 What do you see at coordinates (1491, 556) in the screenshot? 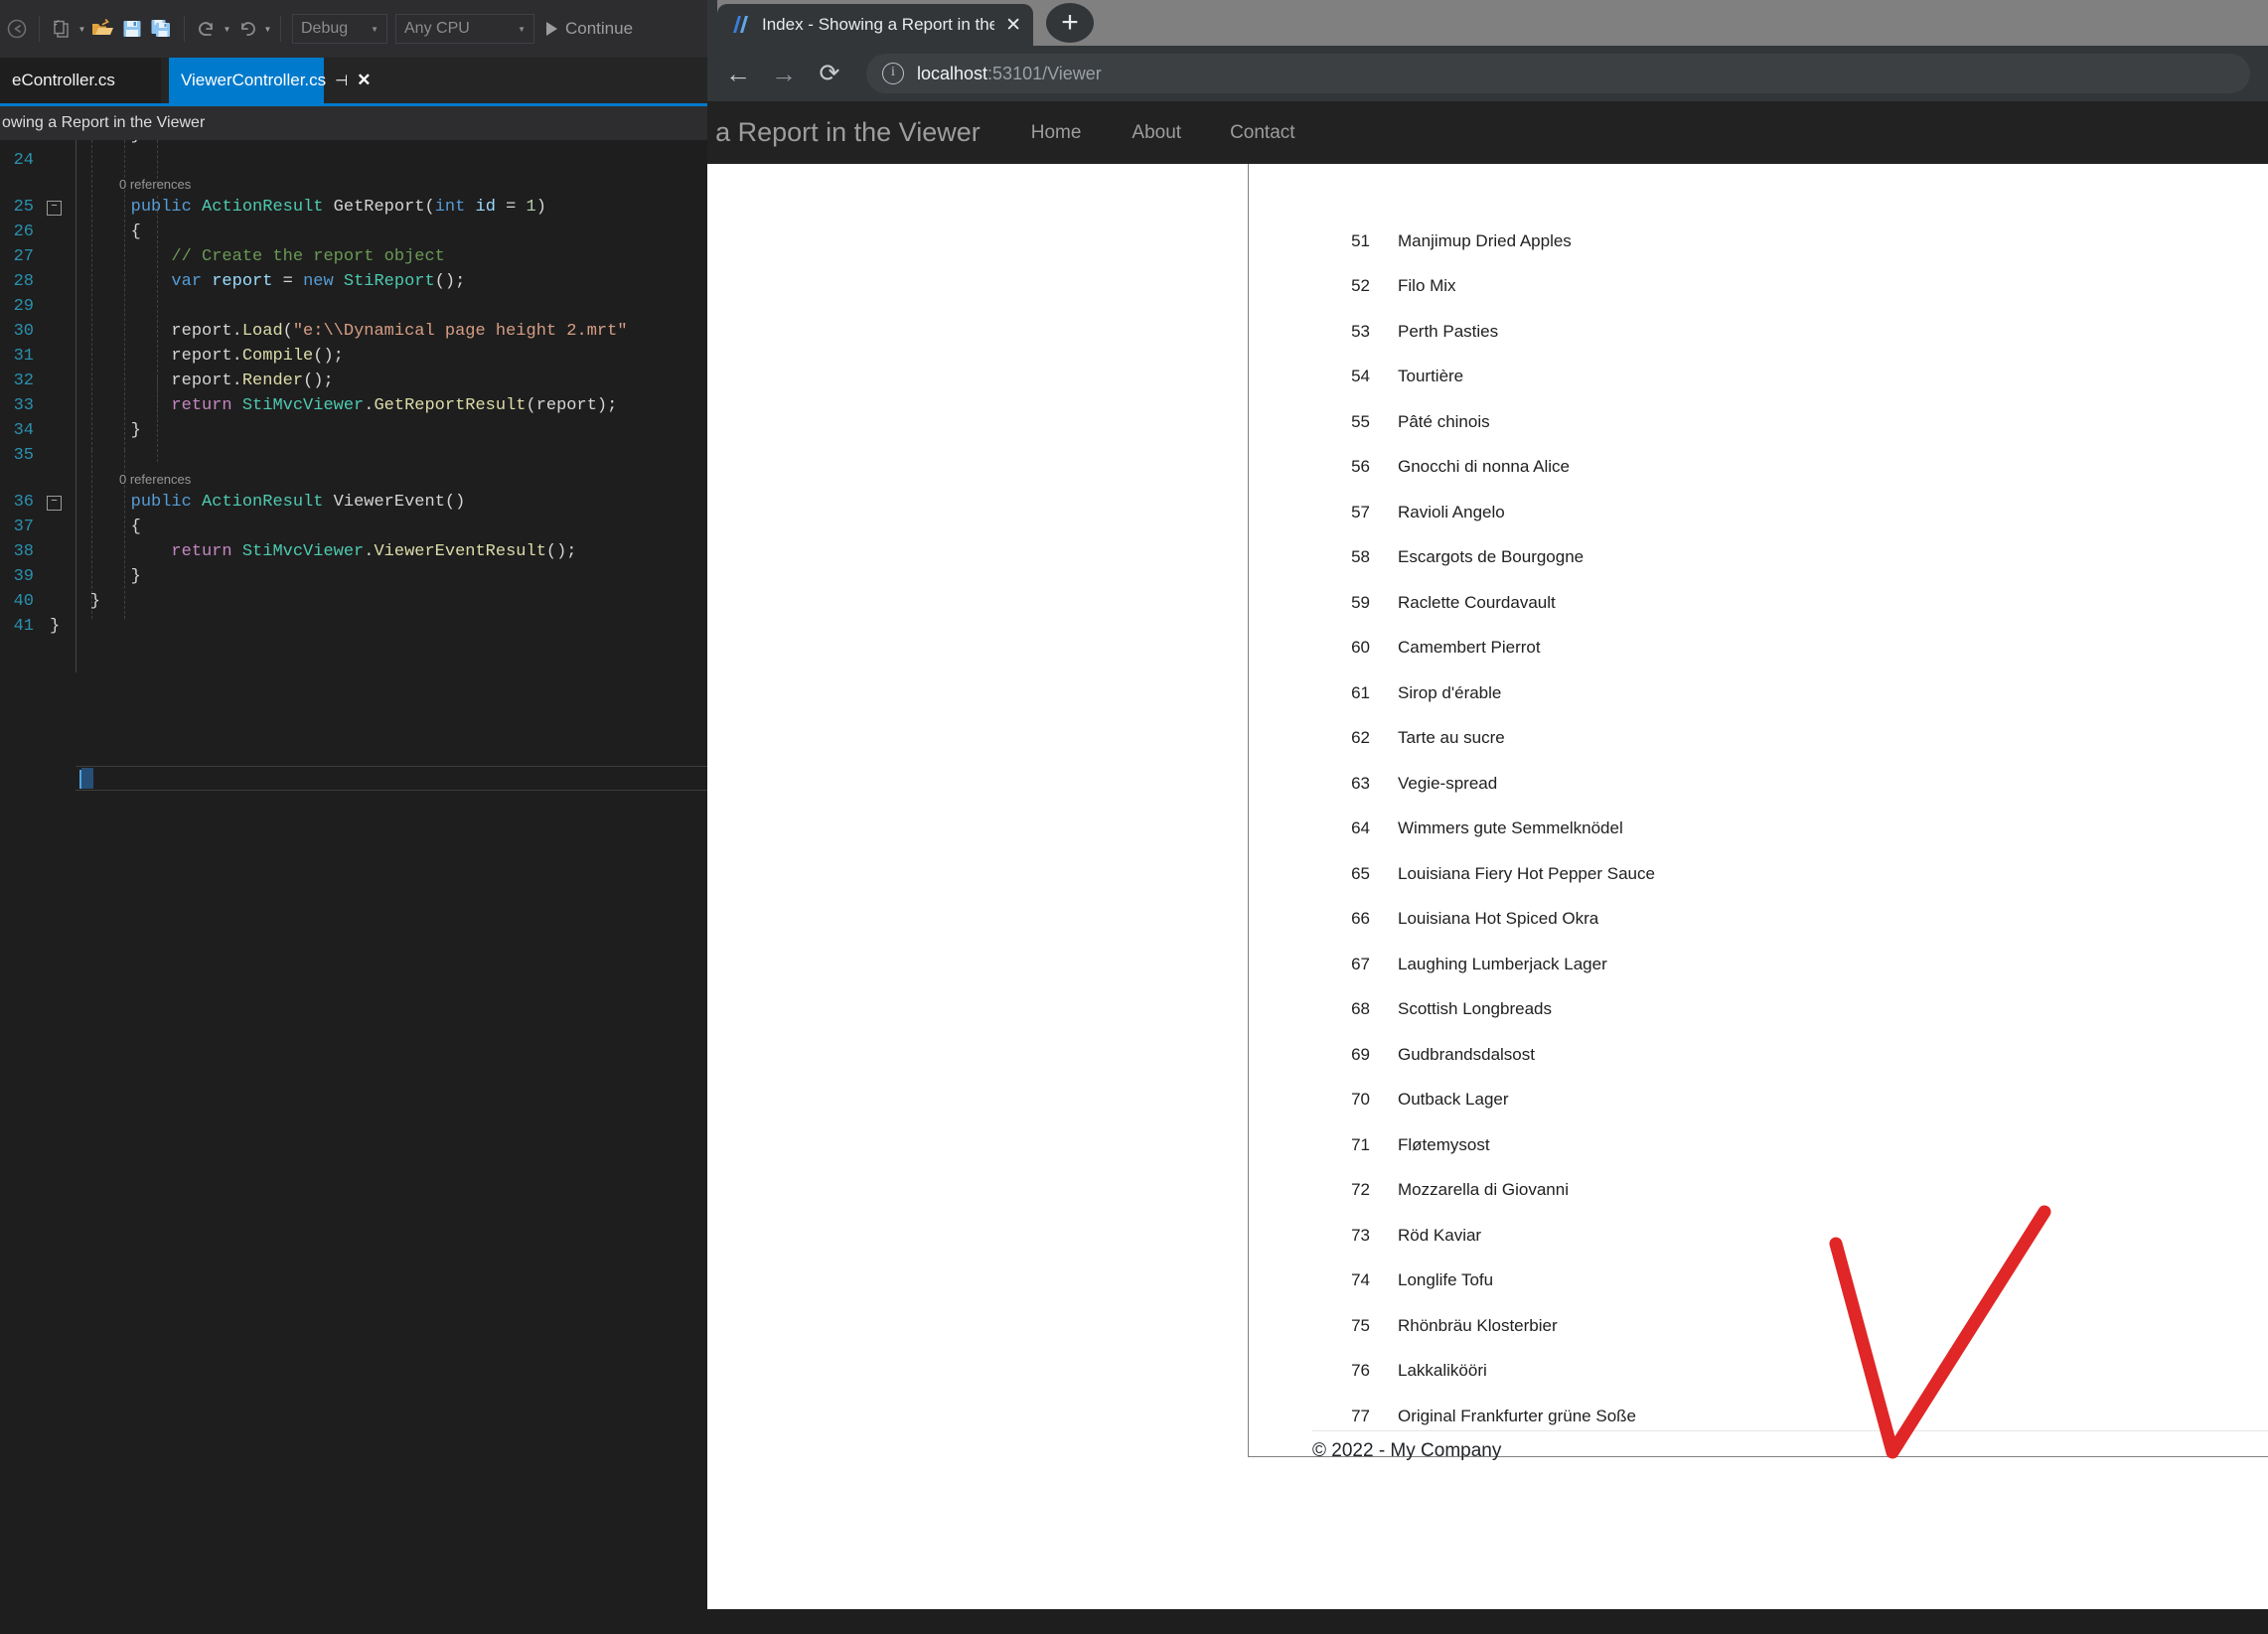
I see `row-product-name: Escargots de Bourgogne` at bounding box center [1491, 556].